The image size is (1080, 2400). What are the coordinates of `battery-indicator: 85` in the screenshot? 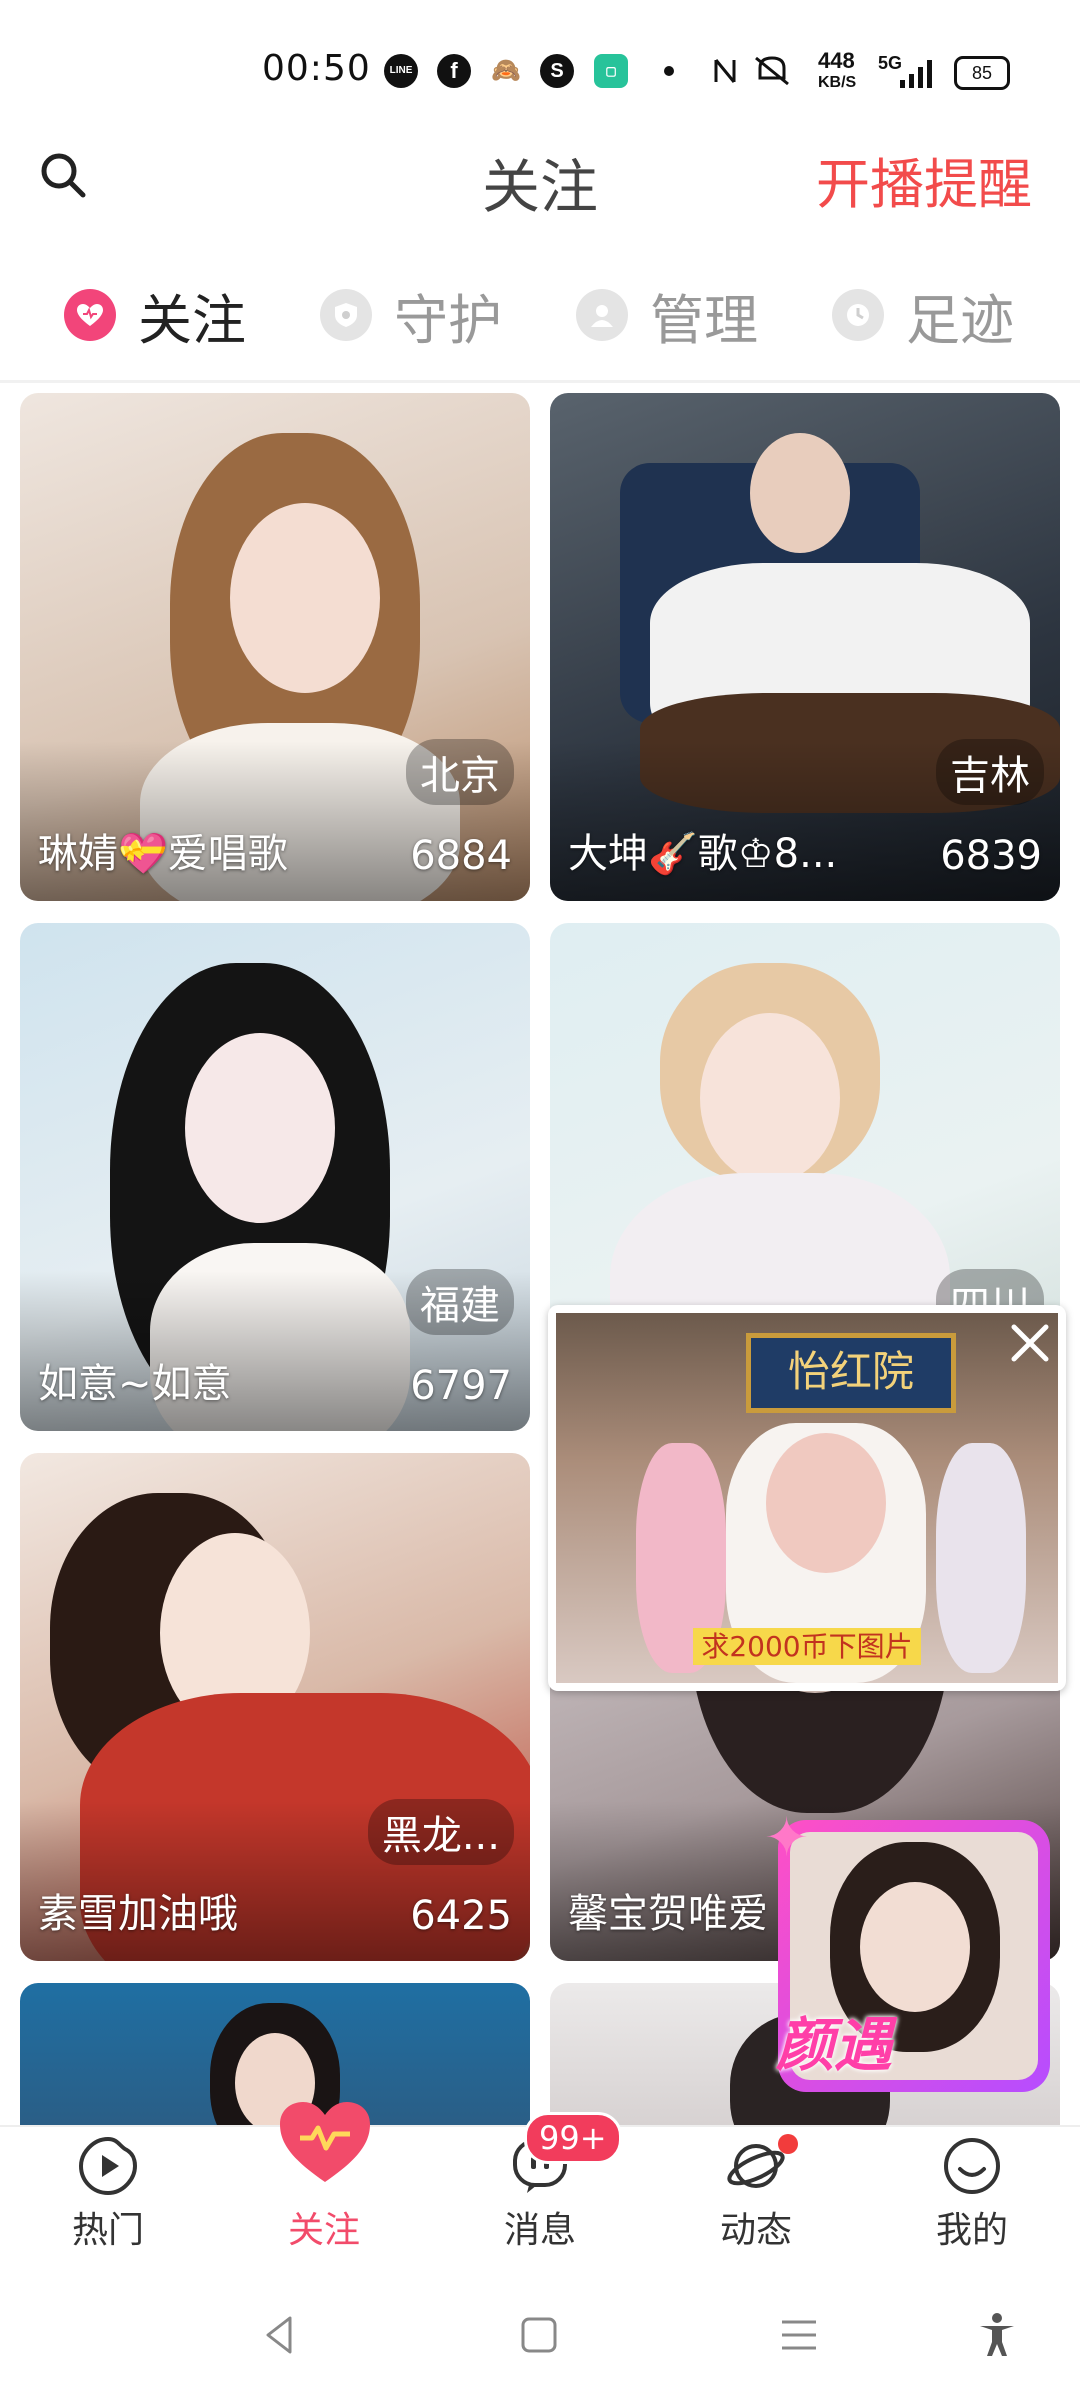 It's located at (982, 73).